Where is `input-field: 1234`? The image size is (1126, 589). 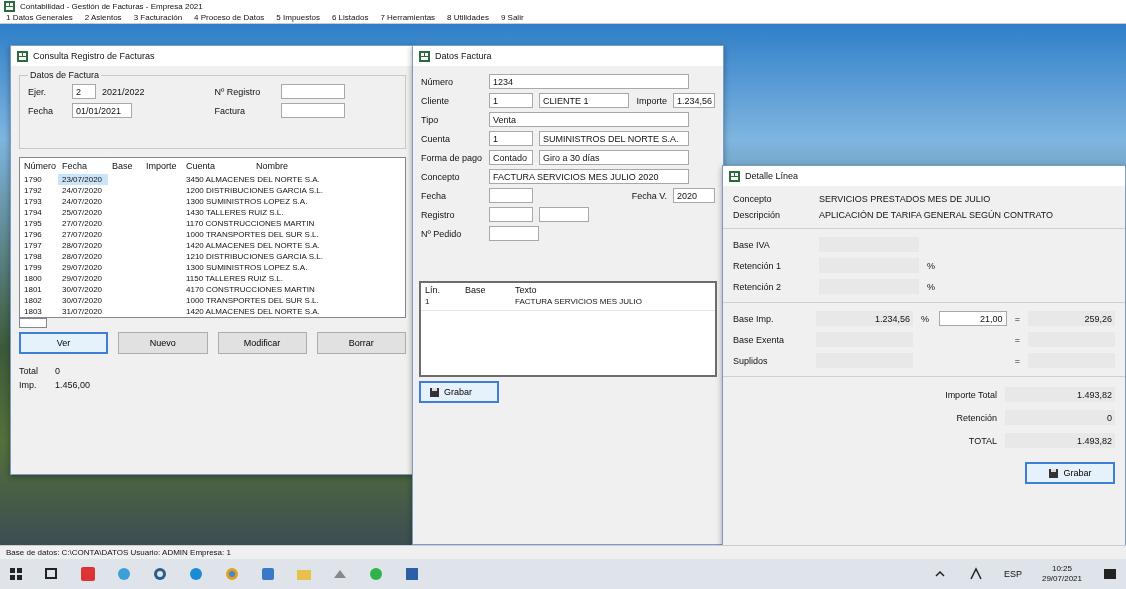
input-field: 1234 is located at coordinates (589, 81).